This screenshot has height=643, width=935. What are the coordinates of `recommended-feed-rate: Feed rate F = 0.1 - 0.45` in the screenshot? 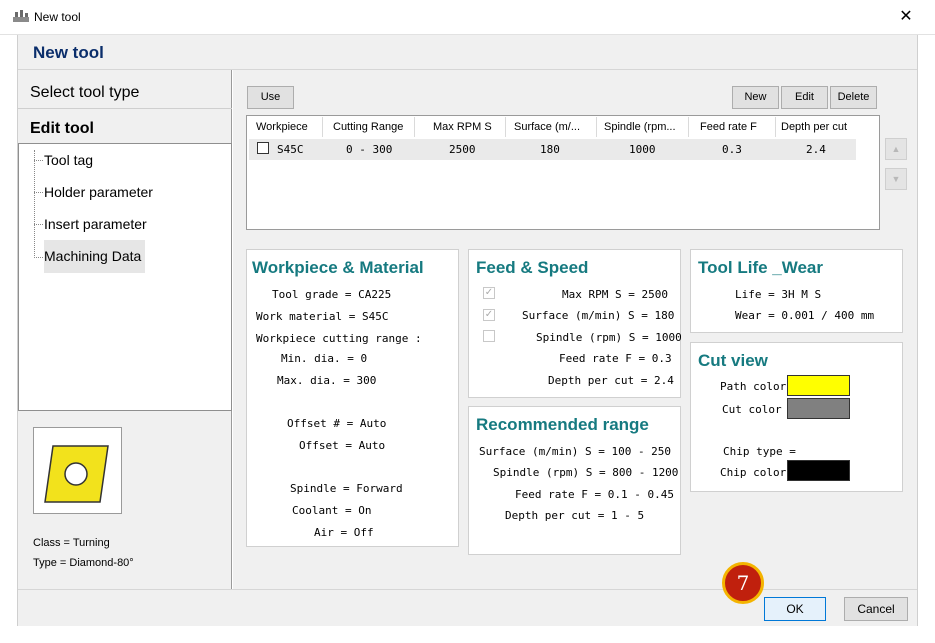 It's located at (594, 494).